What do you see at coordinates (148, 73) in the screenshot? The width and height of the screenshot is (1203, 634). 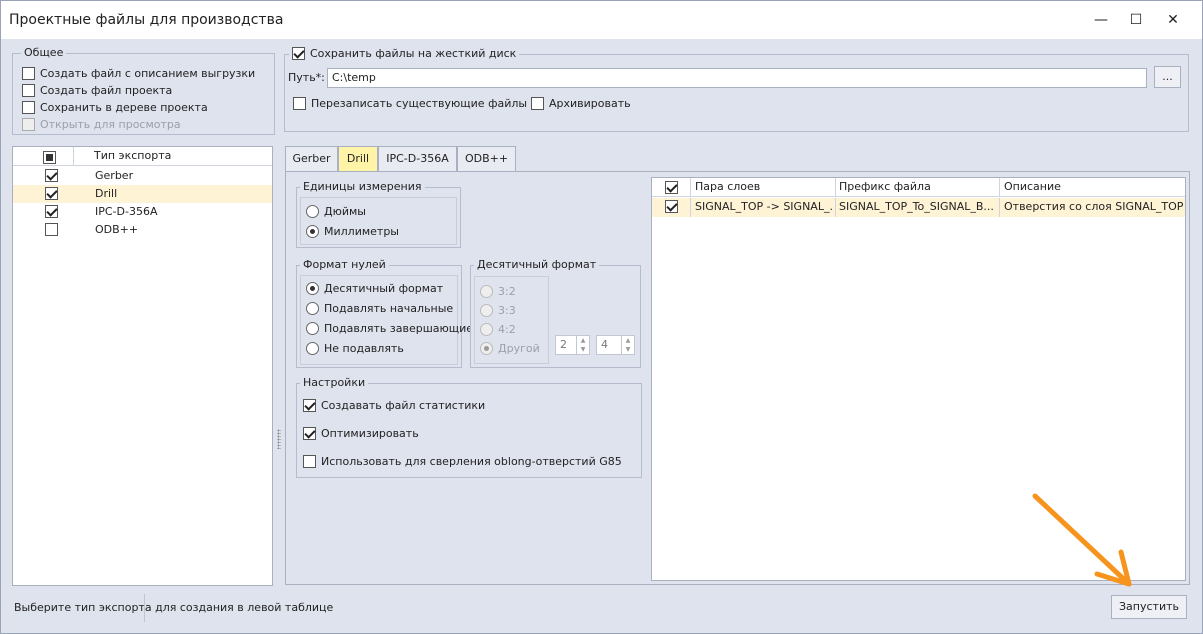 I see `option-label: Создать файл с описанием выгрузки` at bounding box center [148, 73].